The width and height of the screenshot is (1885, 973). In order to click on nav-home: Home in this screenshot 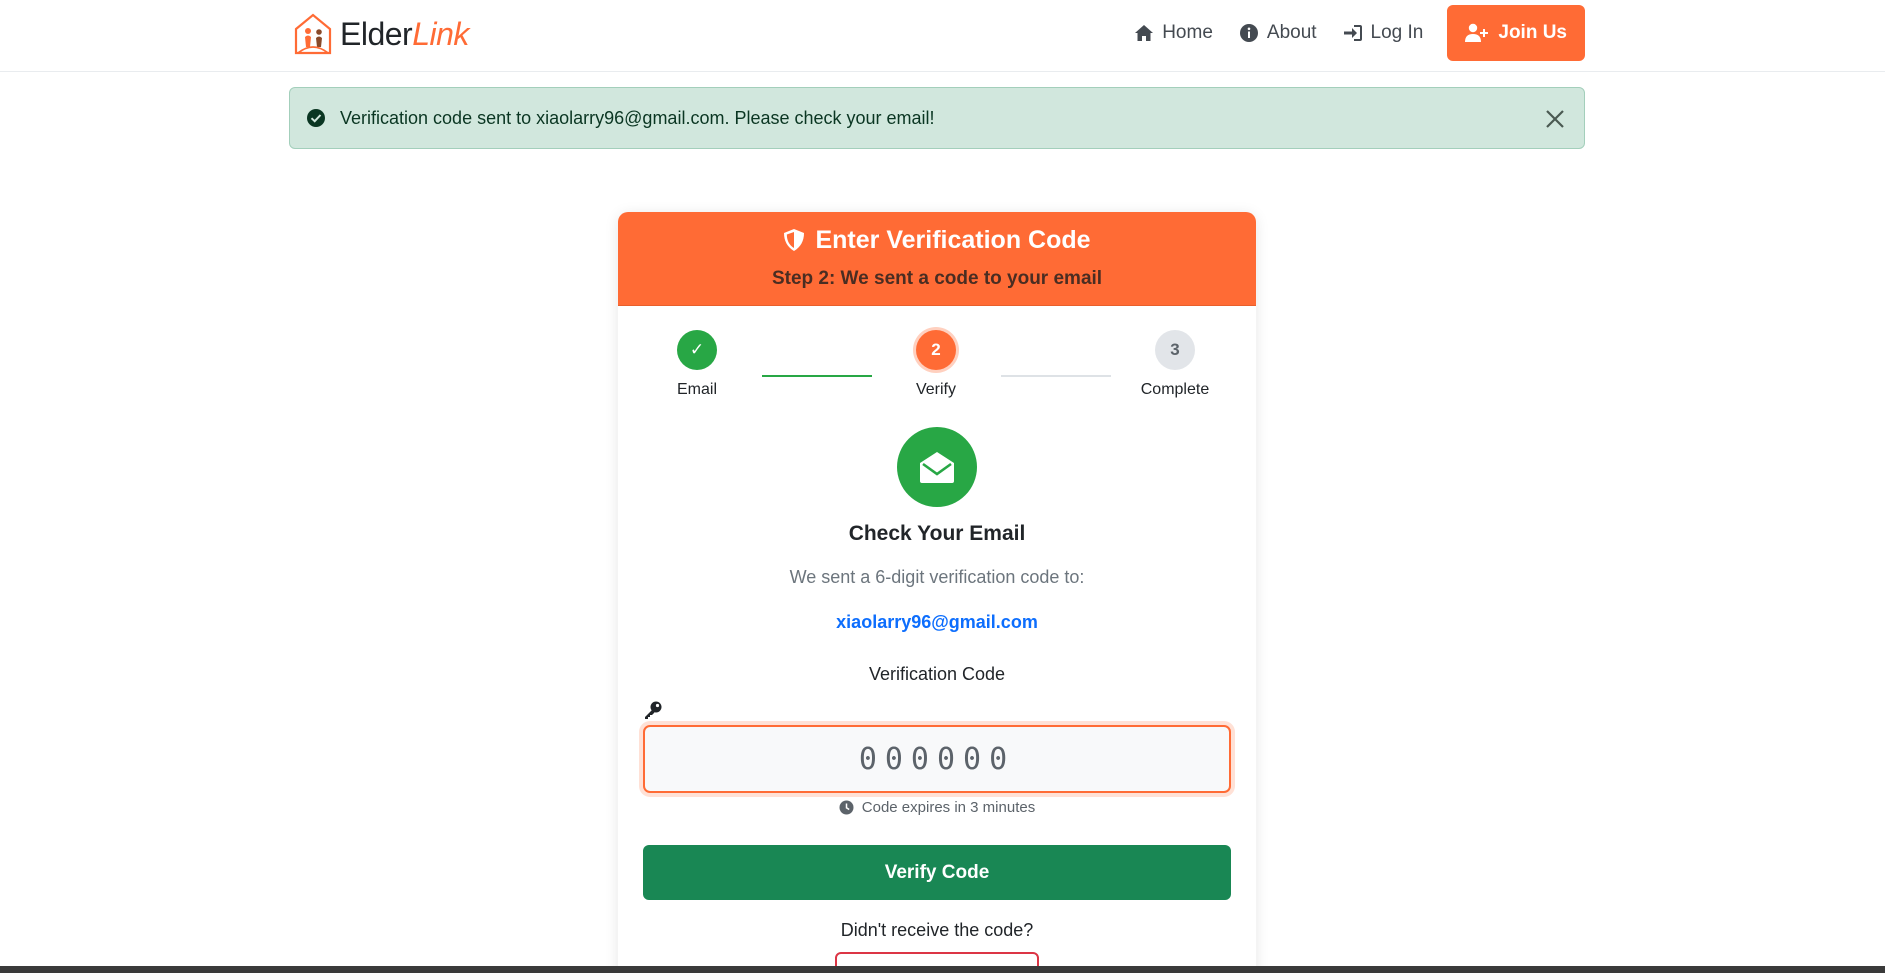, I will do `click(1173, 33)`.